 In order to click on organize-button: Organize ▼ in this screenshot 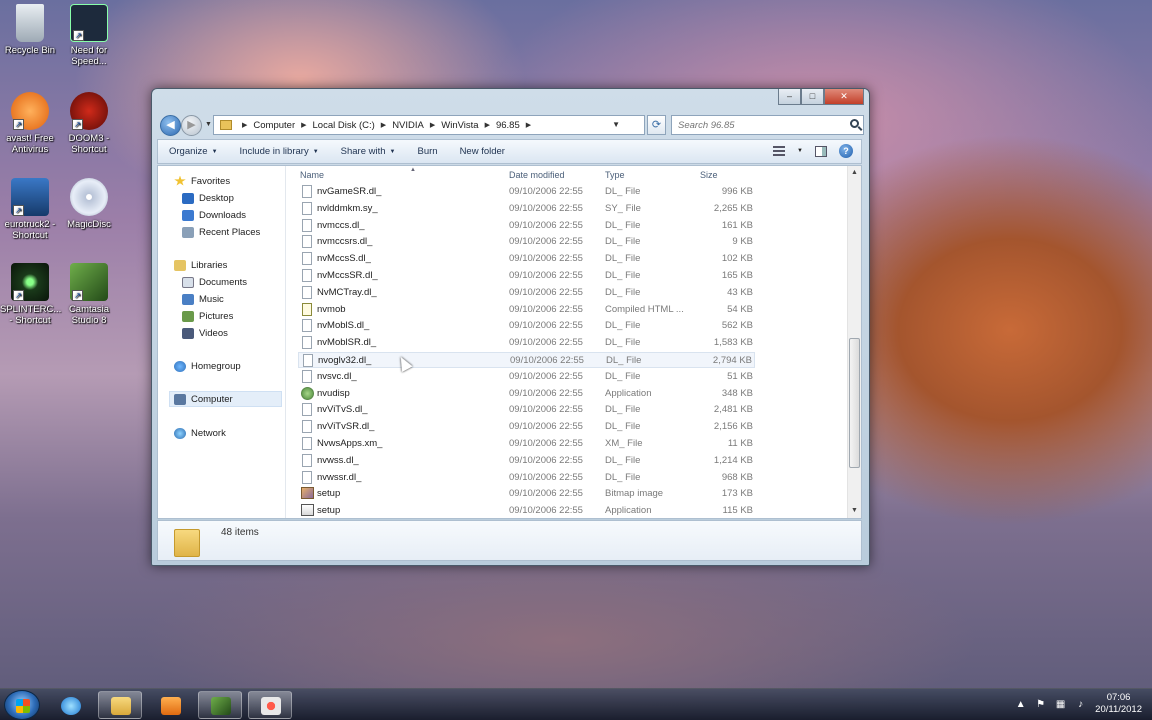, I will do `click(193, 151)`.